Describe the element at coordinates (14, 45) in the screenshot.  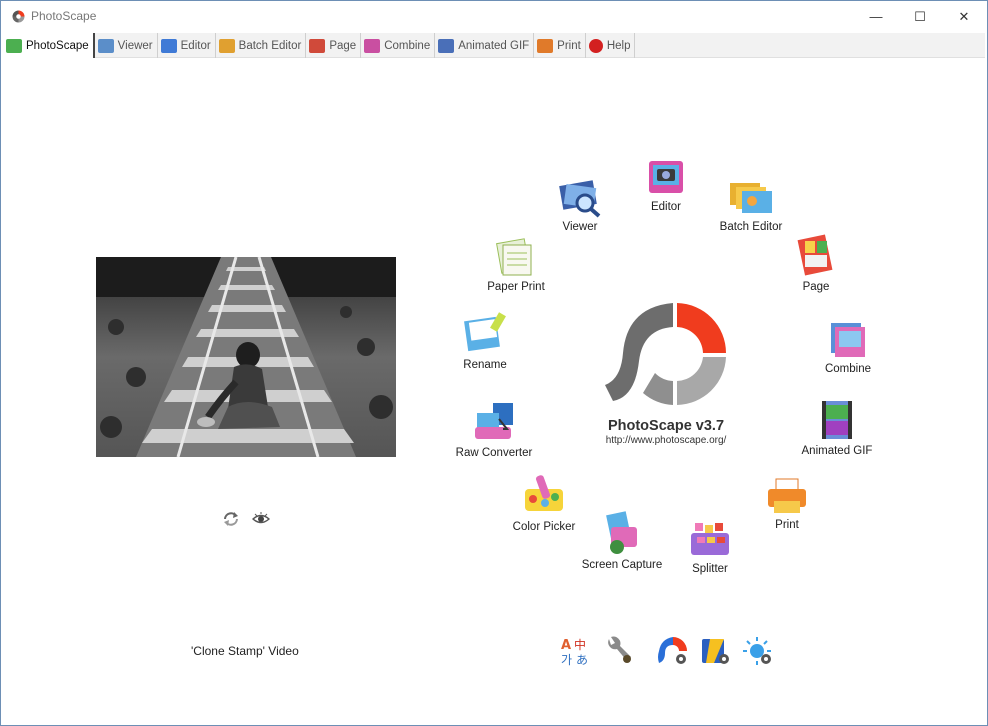
I see `photoscape-tab-icon` at that location.